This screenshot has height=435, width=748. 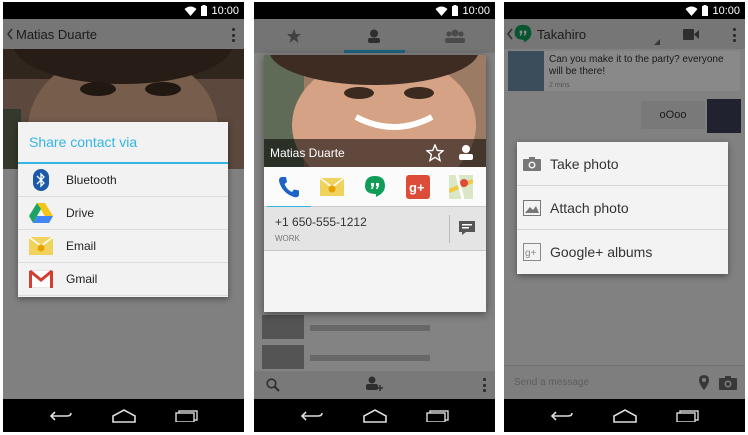 I want to click on gmail-icon, so click(x=41, y=279).